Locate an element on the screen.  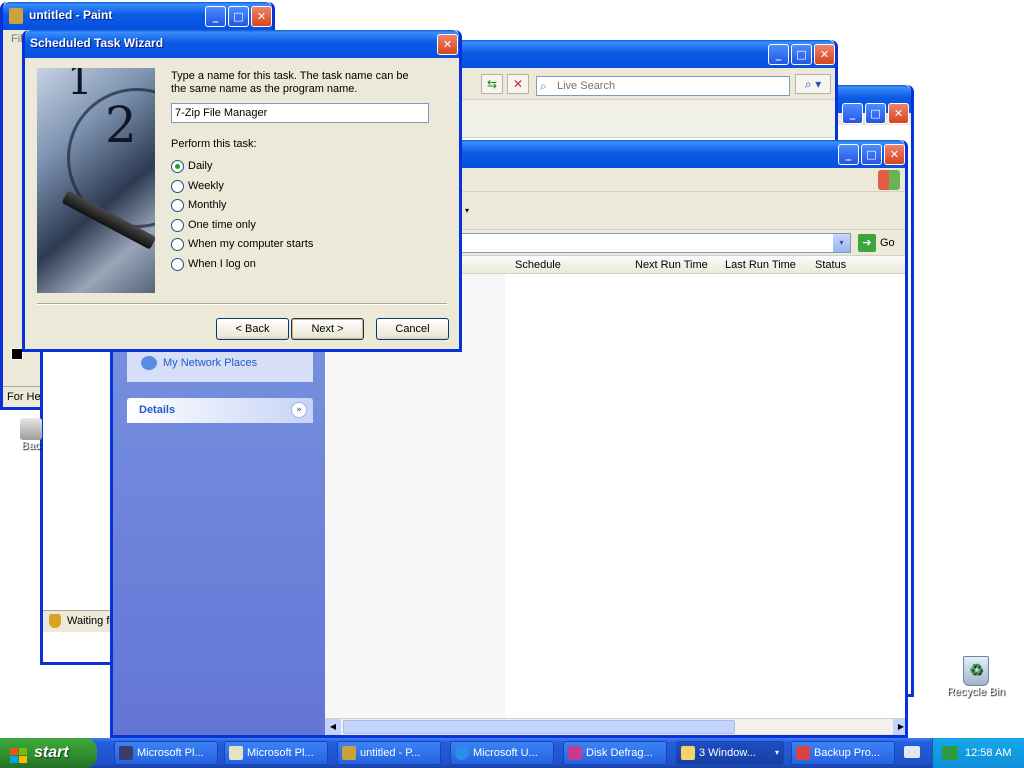
recycle-bin-desktop-icon: ♻ Recycle Bin is located at coordinates (976, 677).